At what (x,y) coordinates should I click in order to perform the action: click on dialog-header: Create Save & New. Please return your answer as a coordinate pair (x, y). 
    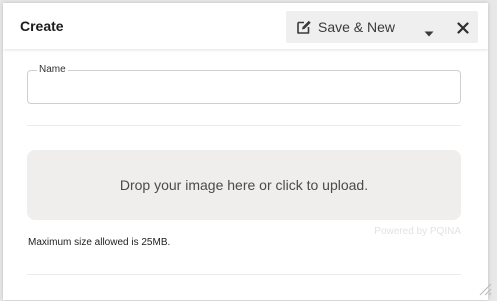
    Looking at the image, I should click on (245, 26).